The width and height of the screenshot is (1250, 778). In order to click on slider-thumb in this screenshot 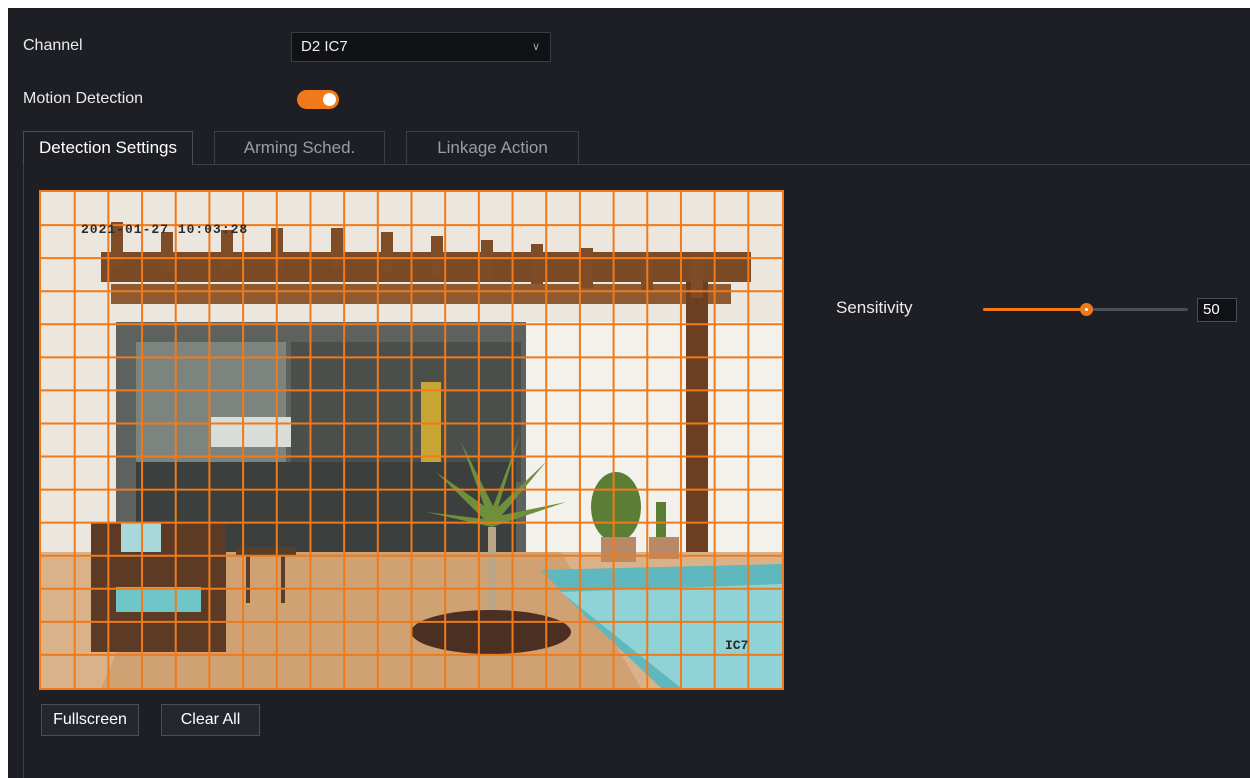, I will do `click(1086, 309)`.